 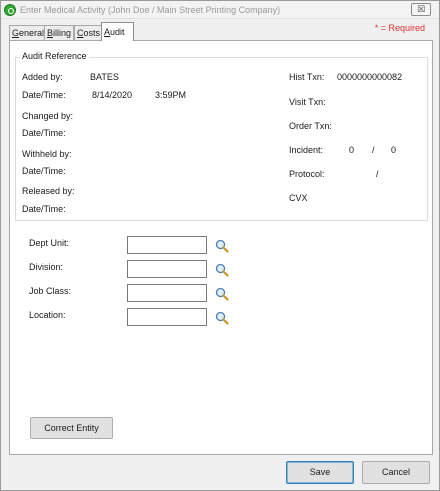 I want to click on dept-unit-field, so click(x=167, y=245).